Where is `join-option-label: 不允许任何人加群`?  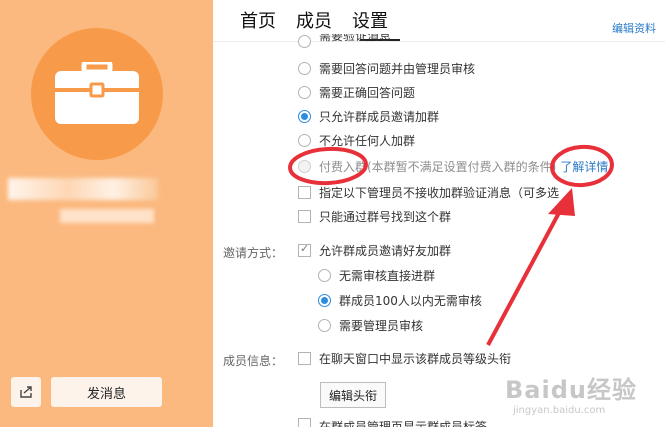
join-option-label: 不允许任何人加群 is located at coordinates (367, 140).